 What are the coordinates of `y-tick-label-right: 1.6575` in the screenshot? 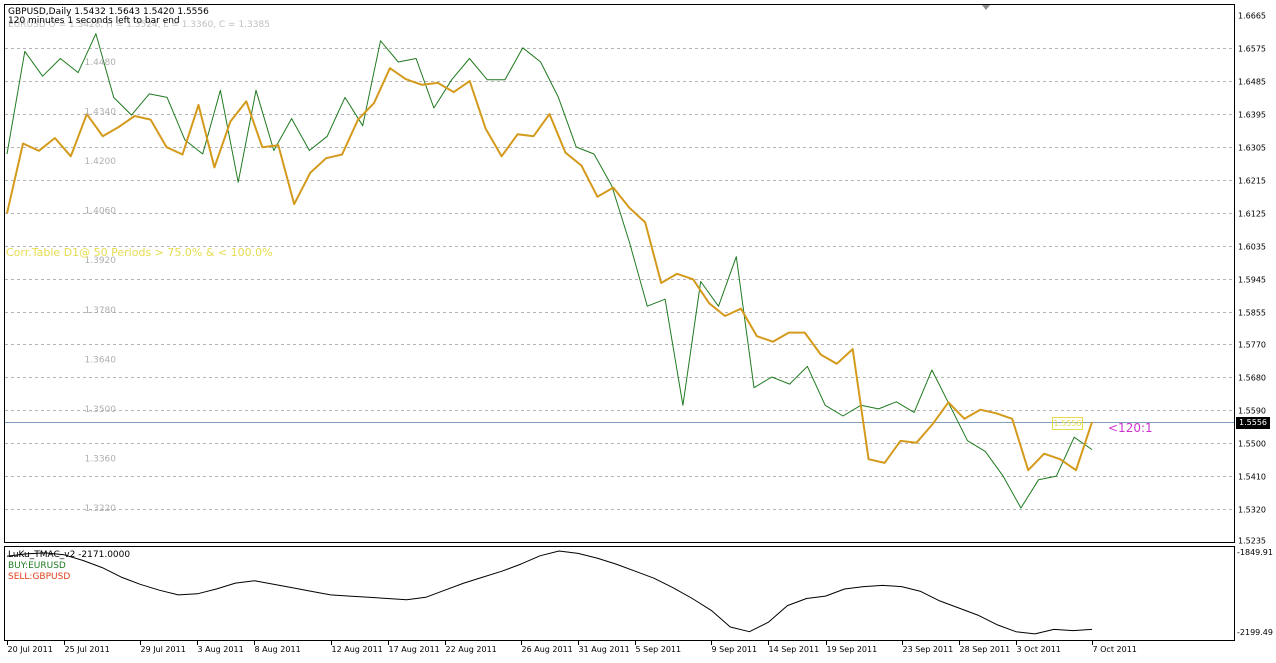 It's located at (1252, 49).